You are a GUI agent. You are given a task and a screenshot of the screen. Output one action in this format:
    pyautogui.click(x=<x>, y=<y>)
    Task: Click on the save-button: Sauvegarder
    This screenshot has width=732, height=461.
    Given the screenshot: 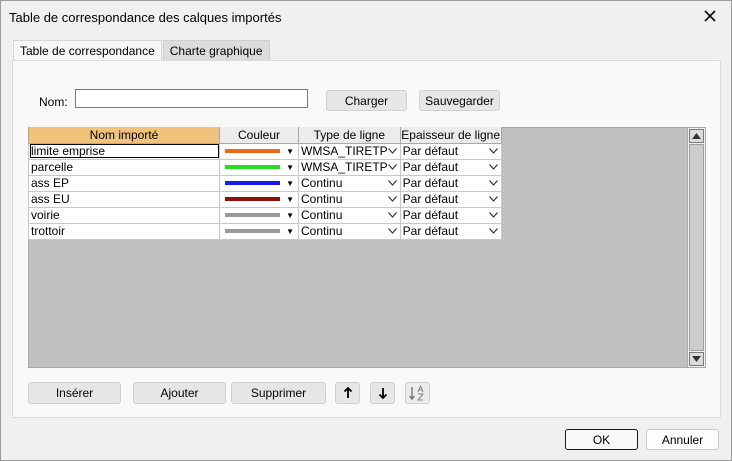 What is the action you would take?
    pyautogui.click(x=459, y=100)
    